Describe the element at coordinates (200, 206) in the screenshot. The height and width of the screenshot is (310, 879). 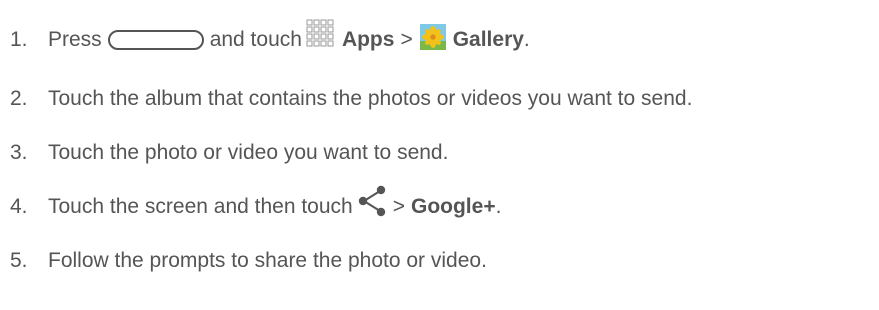
I see `step-4-lead-text: Touch the screen and then touch` at that location.